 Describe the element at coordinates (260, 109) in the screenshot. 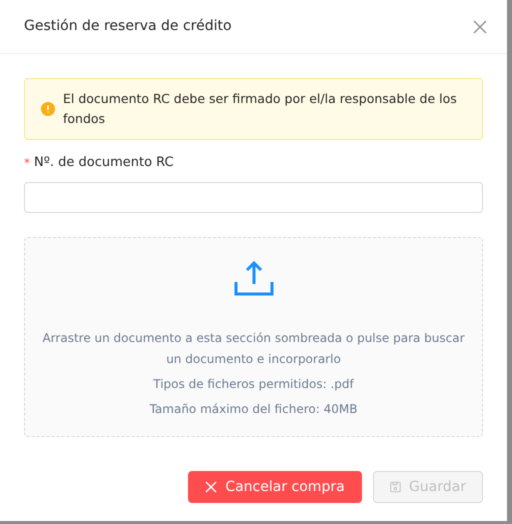

I see `alert-message: El documento RC debe ser firmado por el/la responsable de los fondos` at that location.